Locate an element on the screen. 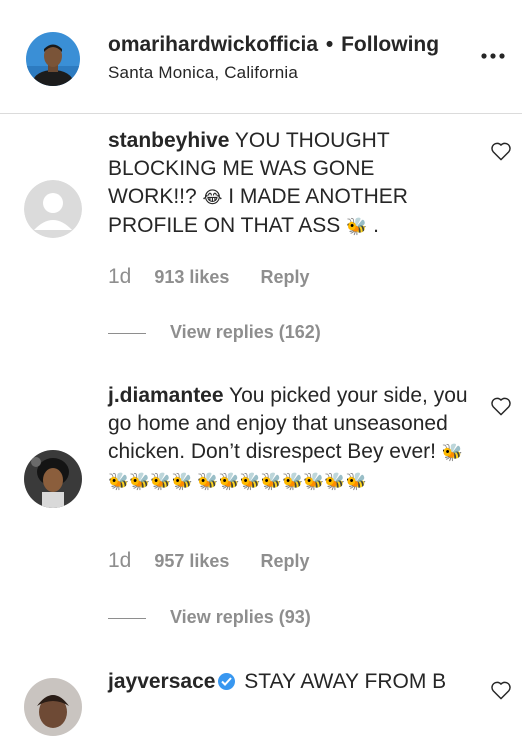 The height and width of the screenshot is (736, 522). view-replies-label: View replies (162) is located at coordinates (245, 332).